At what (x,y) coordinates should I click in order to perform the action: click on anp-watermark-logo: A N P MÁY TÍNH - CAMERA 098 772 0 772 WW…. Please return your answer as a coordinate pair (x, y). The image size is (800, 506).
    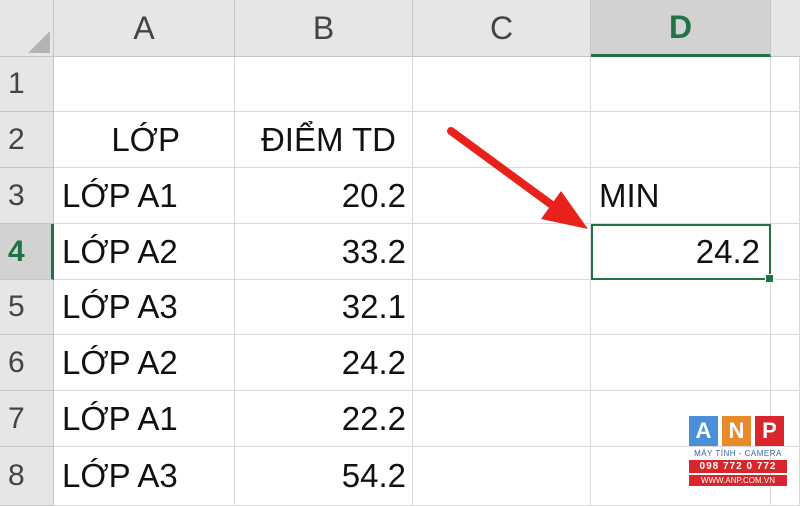
    Looking at the image, I should click on (738, 454).